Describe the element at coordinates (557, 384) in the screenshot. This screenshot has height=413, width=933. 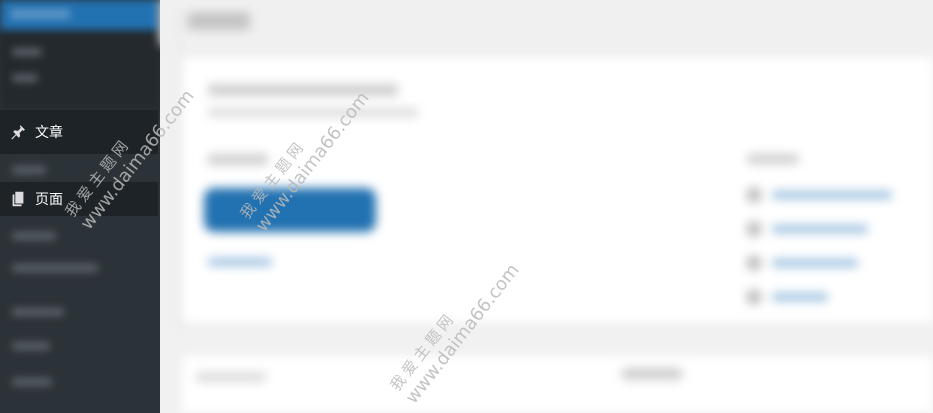
I see `lower-widgets` at that location.